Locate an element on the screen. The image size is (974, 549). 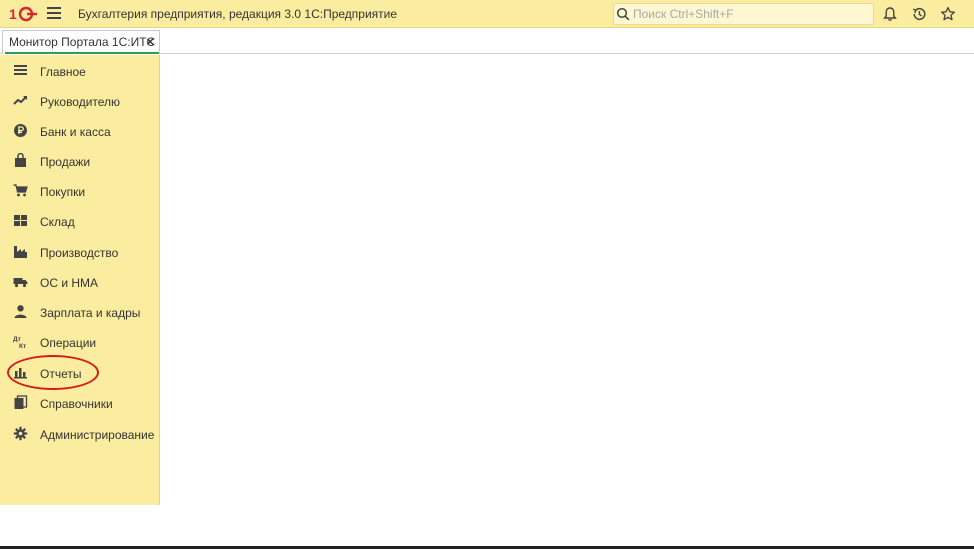
sidebar-item-fixed-assets: ОС и НМА is located at coordinates (80, 282).